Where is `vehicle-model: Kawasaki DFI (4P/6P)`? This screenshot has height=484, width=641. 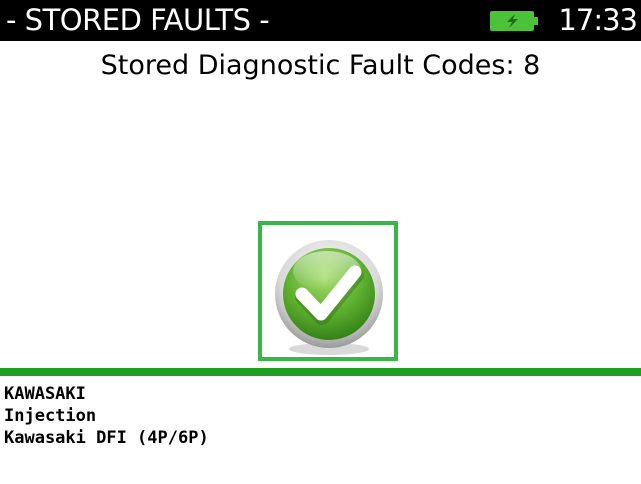 vehicle-model: Kawasaki DFI (4P/6P) is located at coordinates (106, 438).